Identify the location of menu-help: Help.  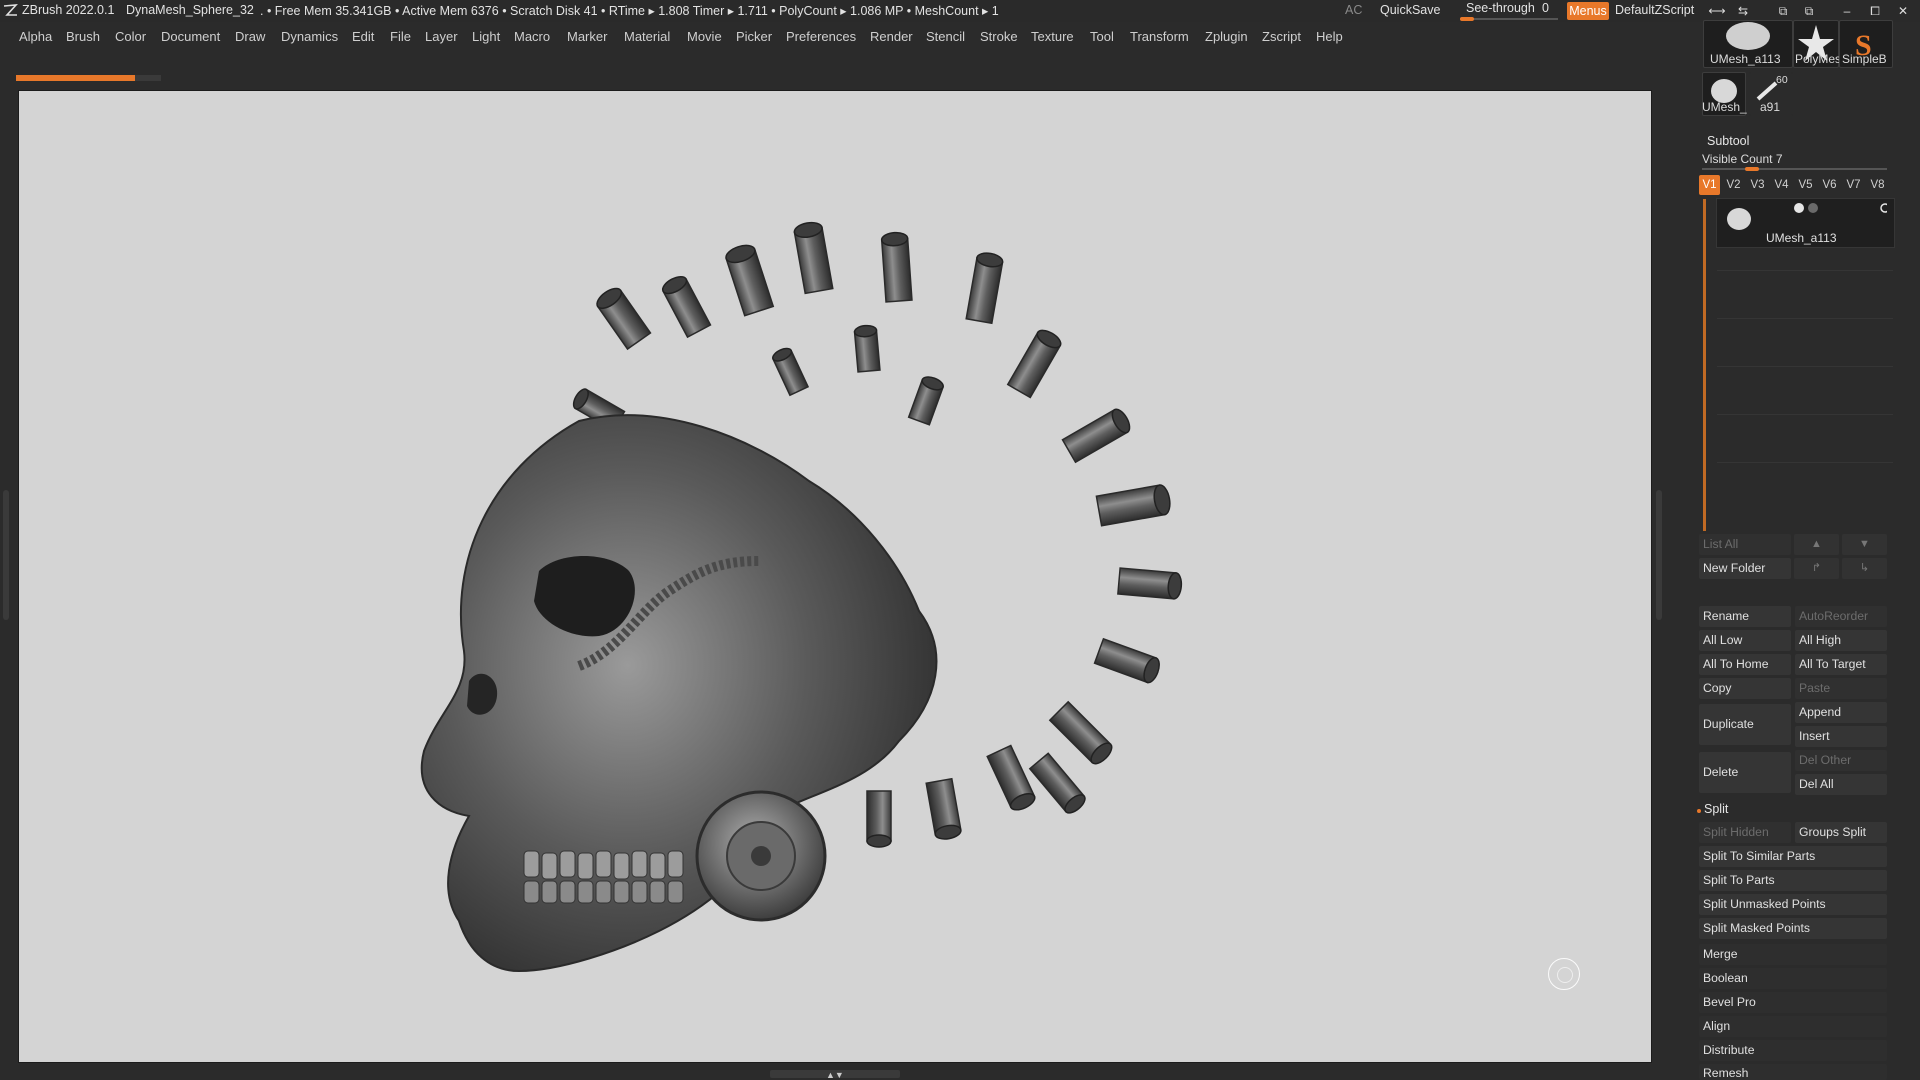
(1329, 36).